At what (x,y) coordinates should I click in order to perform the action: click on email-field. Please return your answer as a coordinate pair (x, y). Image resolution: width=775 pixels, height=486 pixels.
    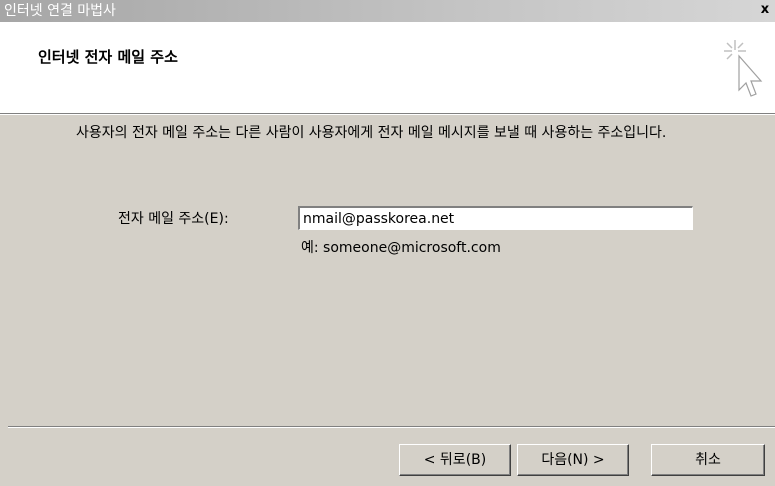
    Looking at the image, I should click on (495, 218).